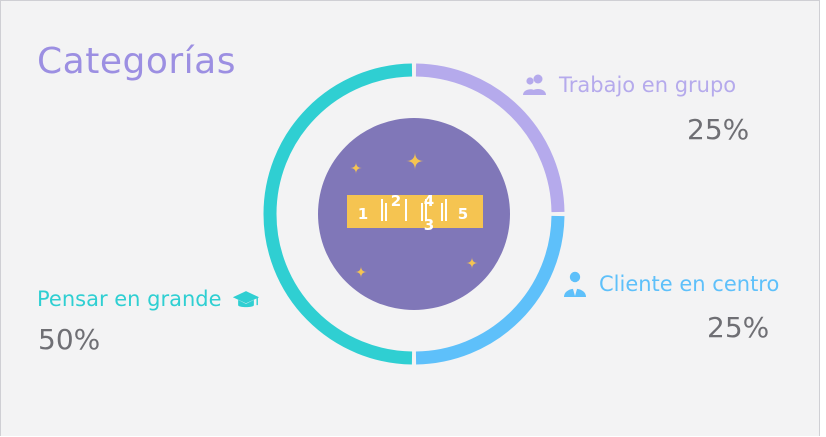  What do you see at coordinates (463, 214) in the screenshot?
I see `ruler-number: 5` at bounding box center [463, 214].